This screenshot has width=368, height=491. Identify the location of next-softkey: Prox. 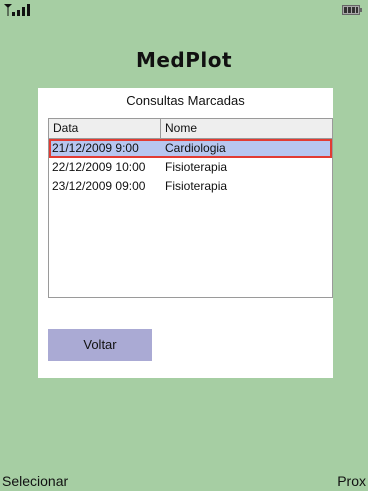
(351, 481).